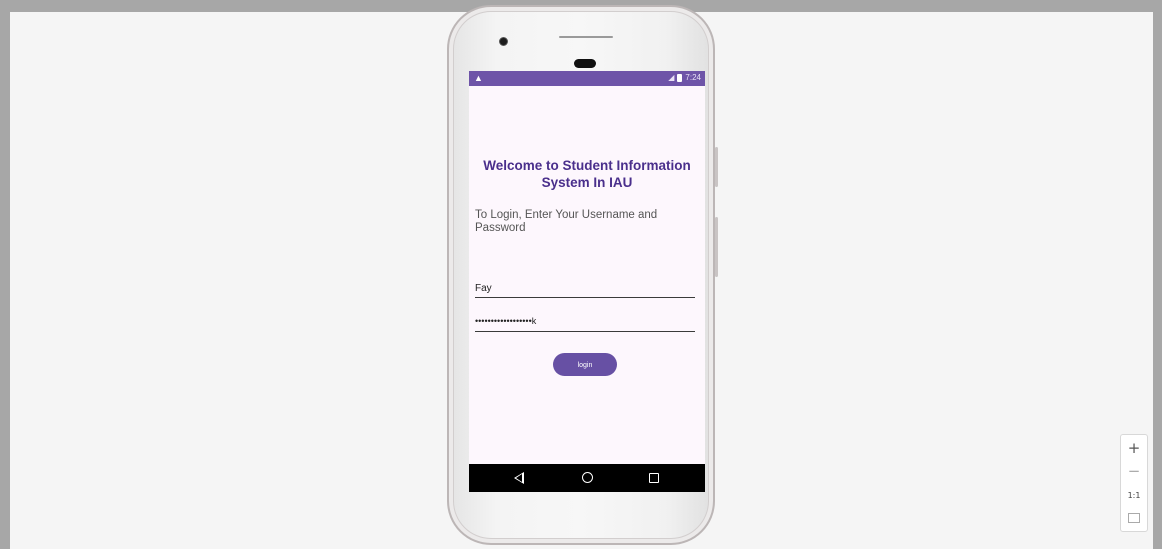 This screenshot has height=549, width=1162. Describe the element at coordinates (519, 478) in the screenshot. I see `back-icon` at that location.